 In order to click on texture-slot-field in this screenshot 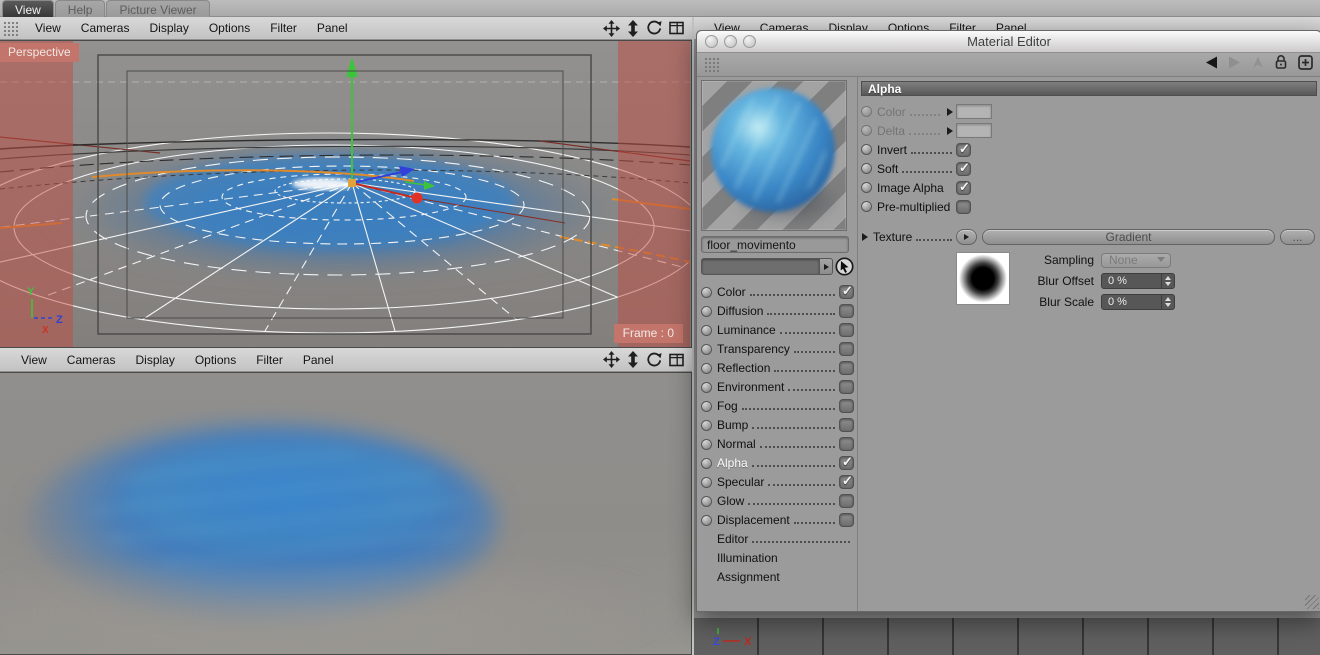, I will do `click(760, 266)`.